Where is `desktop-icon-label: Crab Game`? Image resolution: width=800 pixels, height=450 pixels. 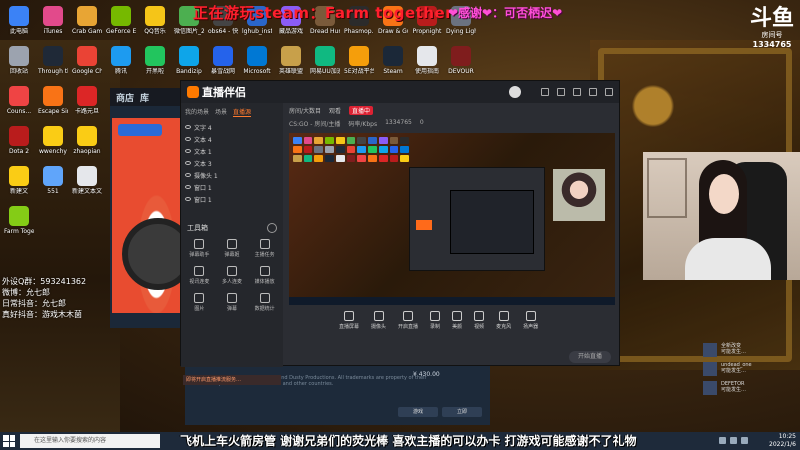
desktop-icon-label: Crab Game is located at coordinates (87, 31).